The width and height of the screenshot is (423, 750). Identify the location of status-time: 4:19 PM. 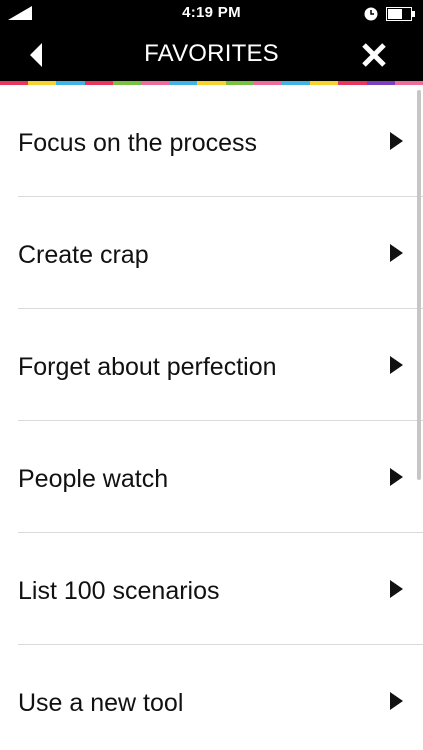
(211, 12).